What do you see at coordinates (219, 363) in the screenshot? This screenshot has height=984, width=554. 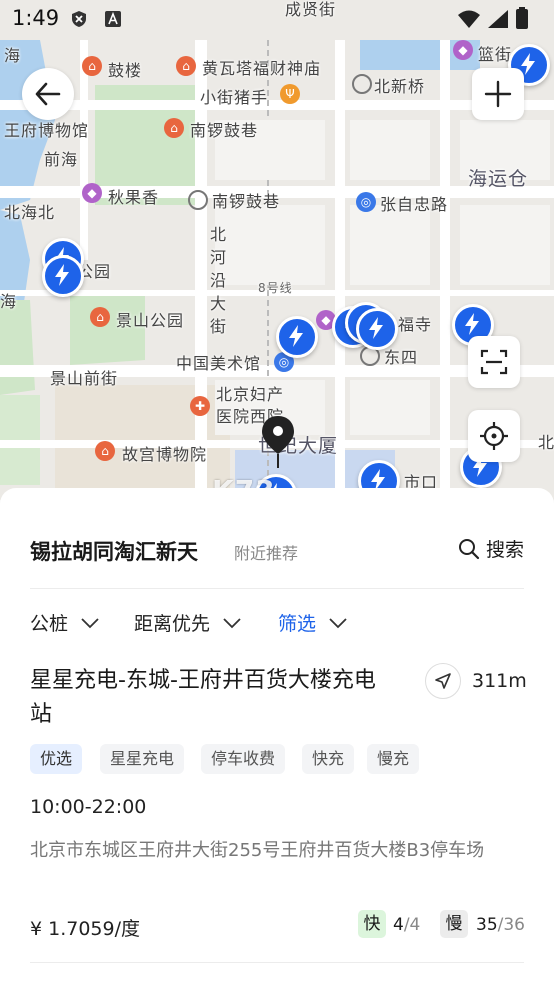 I see `map-label-meishuguan: 中国美术馆` at bounding box center [219, 363].